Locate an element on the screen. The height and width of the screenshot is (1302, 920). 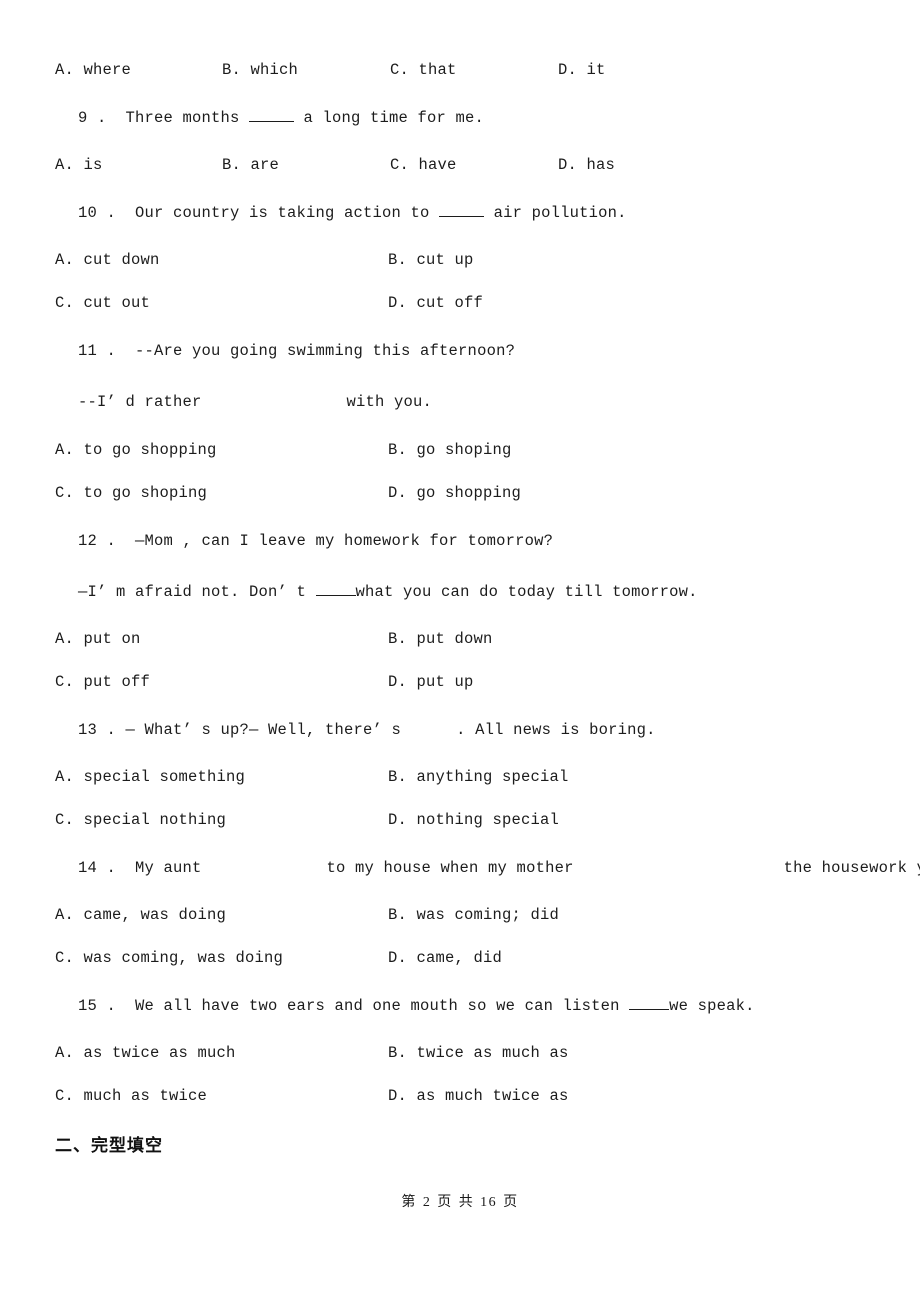
footer-middle: 页 共 is located at coordinates (456, 1202).